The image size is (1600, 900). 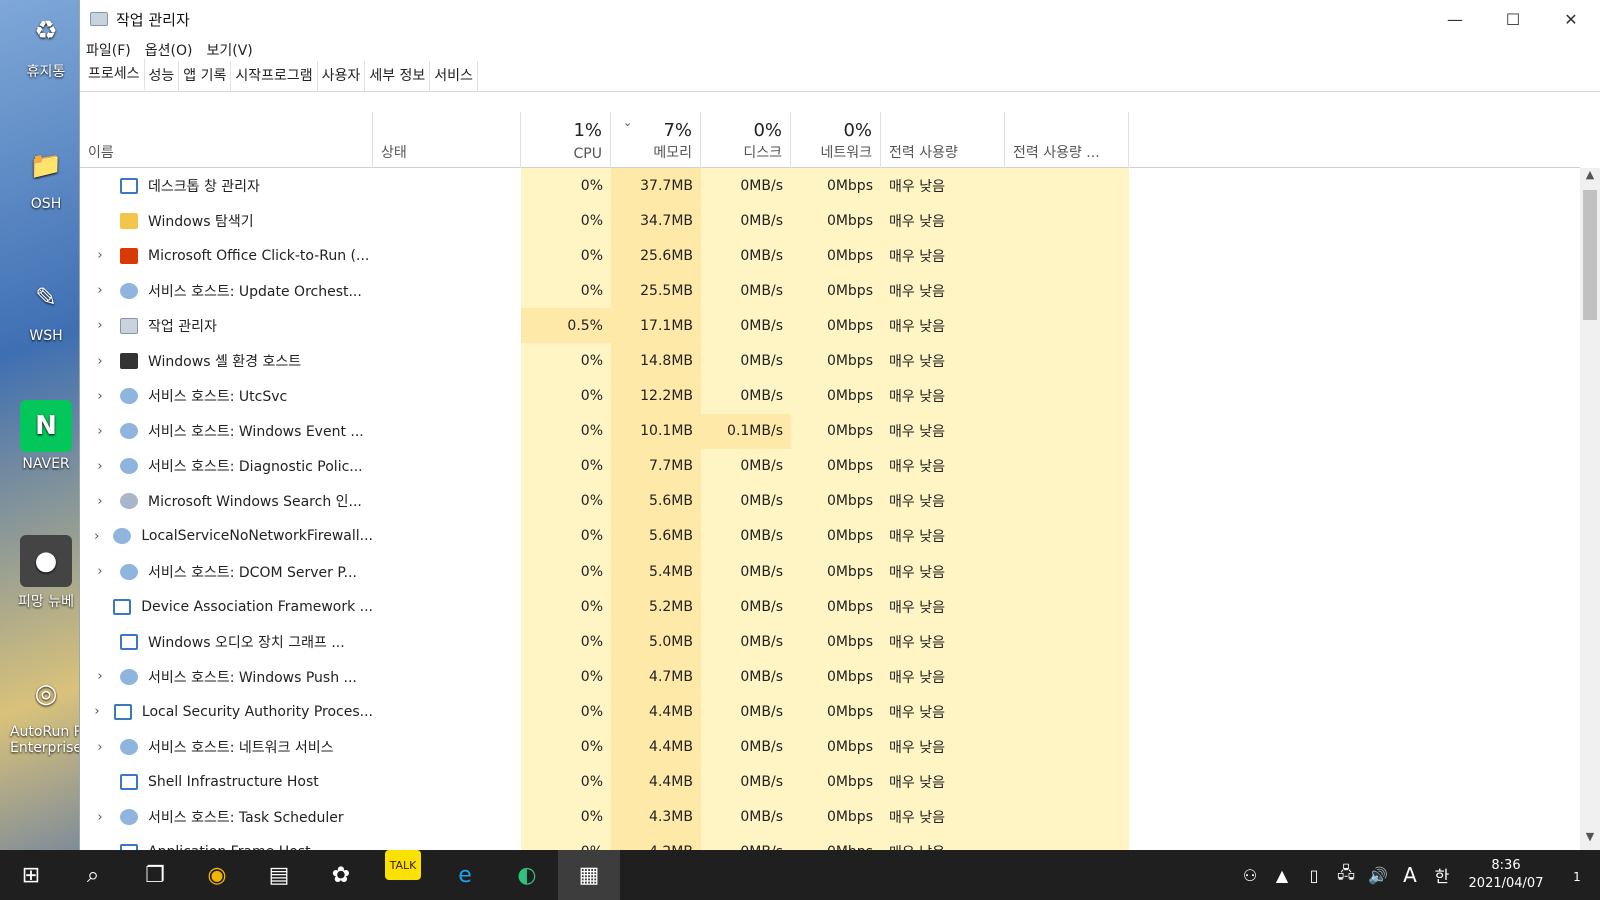 I want to click on ime-hangul-icon: 한, so click(x=1442, y=875).